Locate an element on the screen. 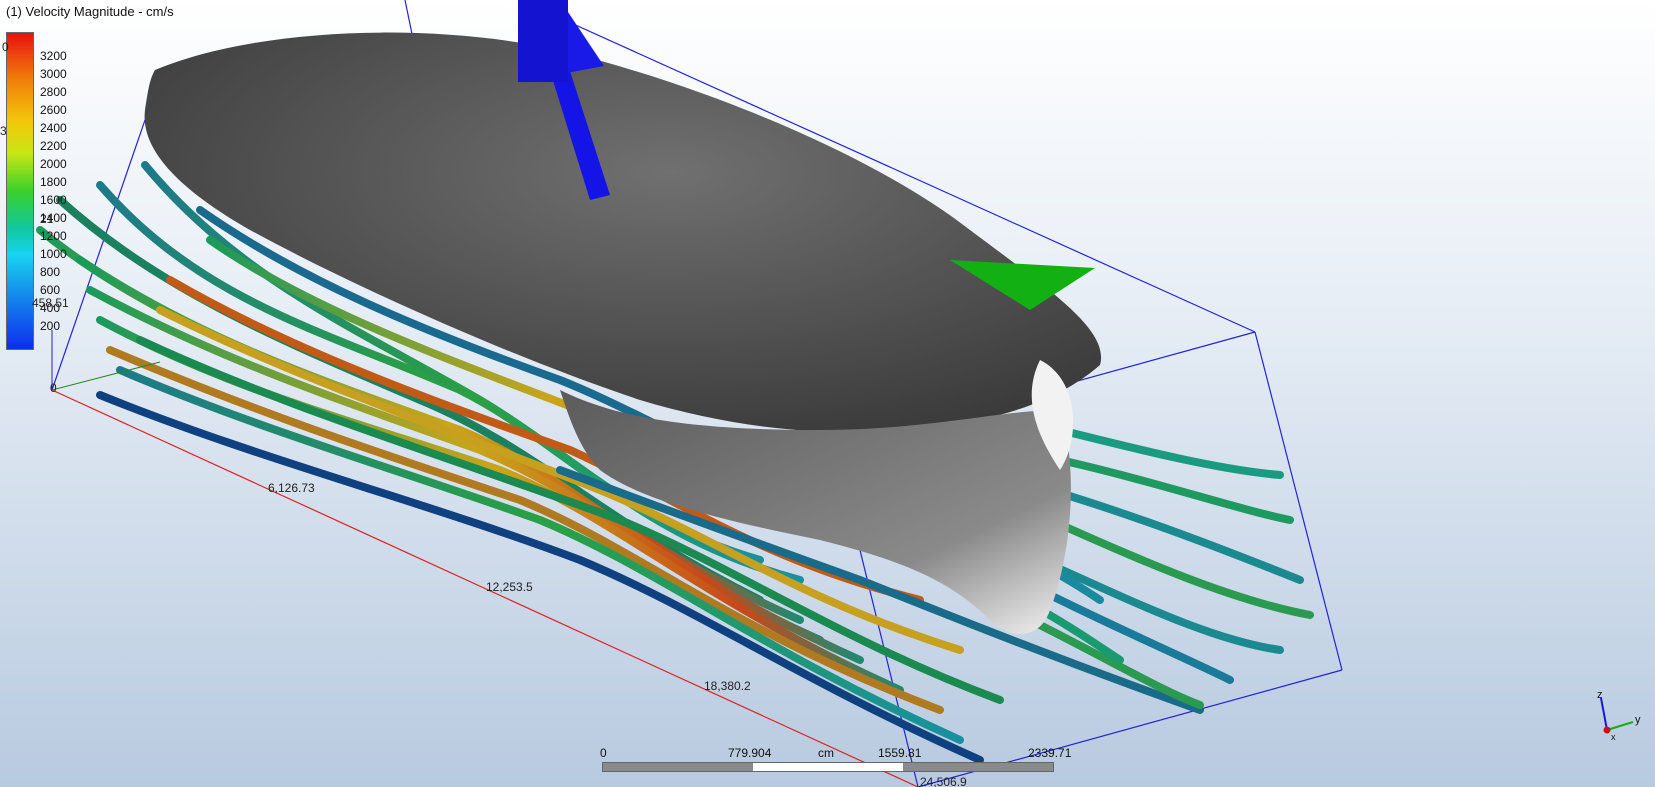 This screenshot has height=787, width=1655. axis-tick-3: 18,380.2 is located at coordinates (727, 686).